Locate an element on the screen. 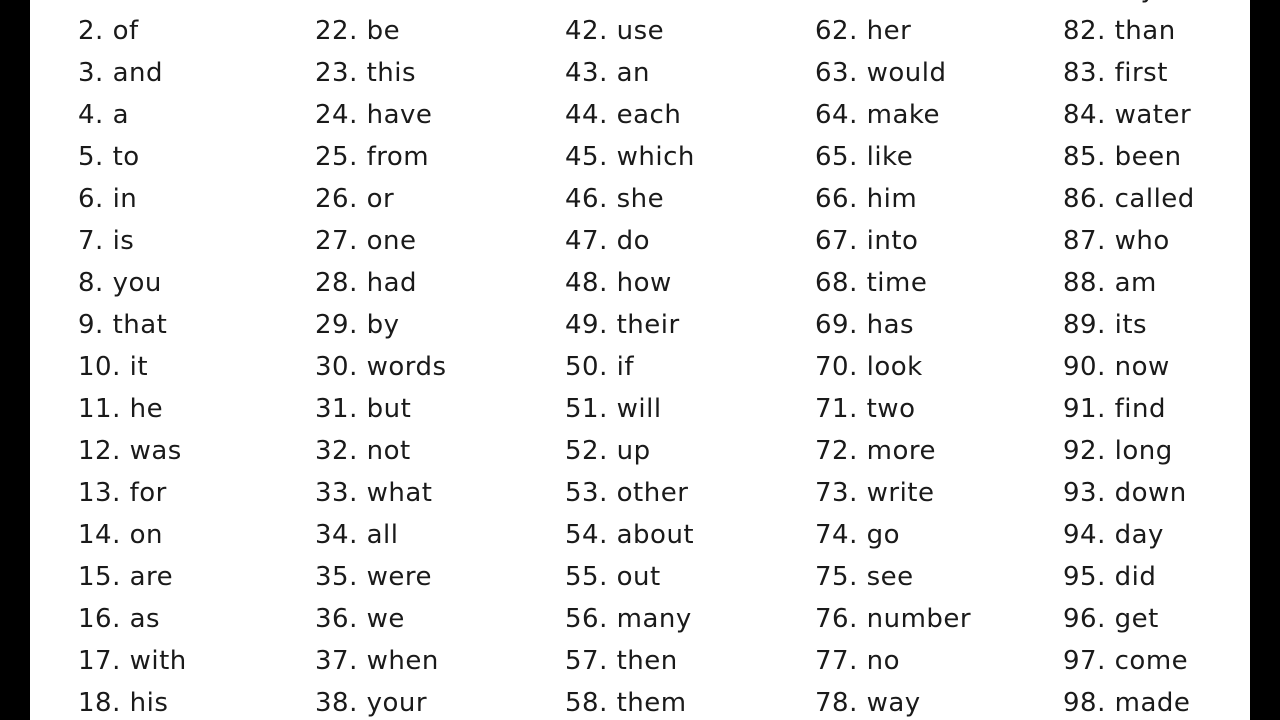  word-list-item: 73. write is located at coordinates (875, 493).